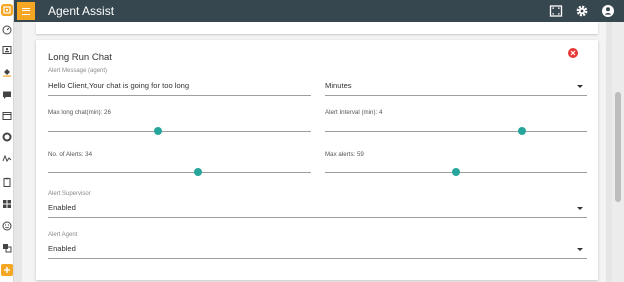 Image resolution: width=624 pixels, height=282 pixels. I want to click on alert-interval-label: Alert Interval (min): 4, so click(354, 112).